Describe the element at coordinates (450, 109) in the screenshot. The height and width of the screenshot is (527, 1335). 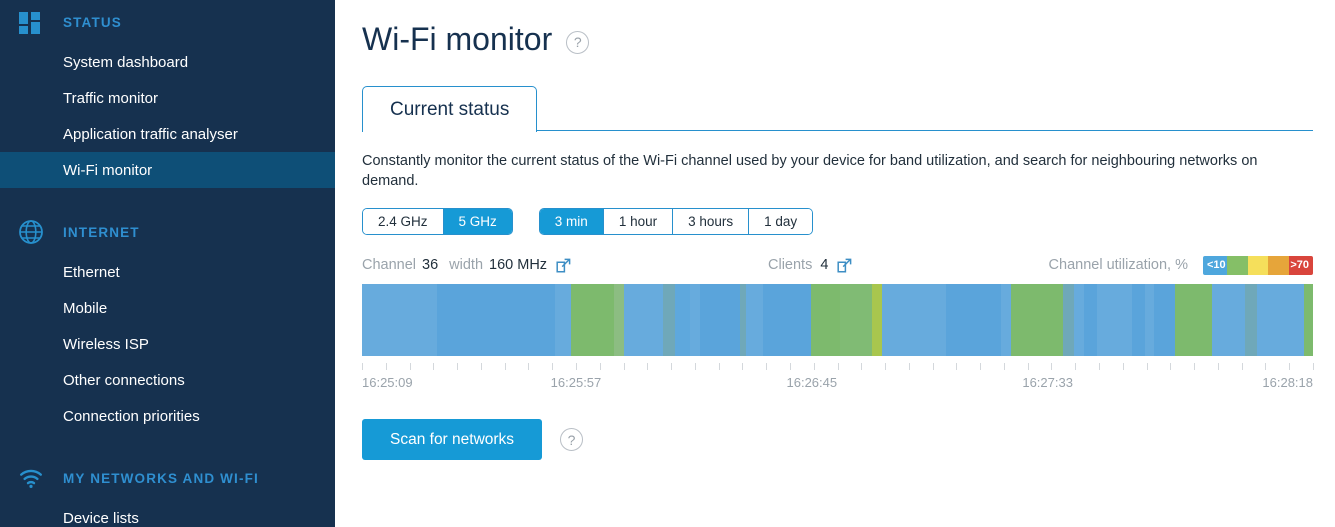
I see `tab-current-status: Current status` at that location.